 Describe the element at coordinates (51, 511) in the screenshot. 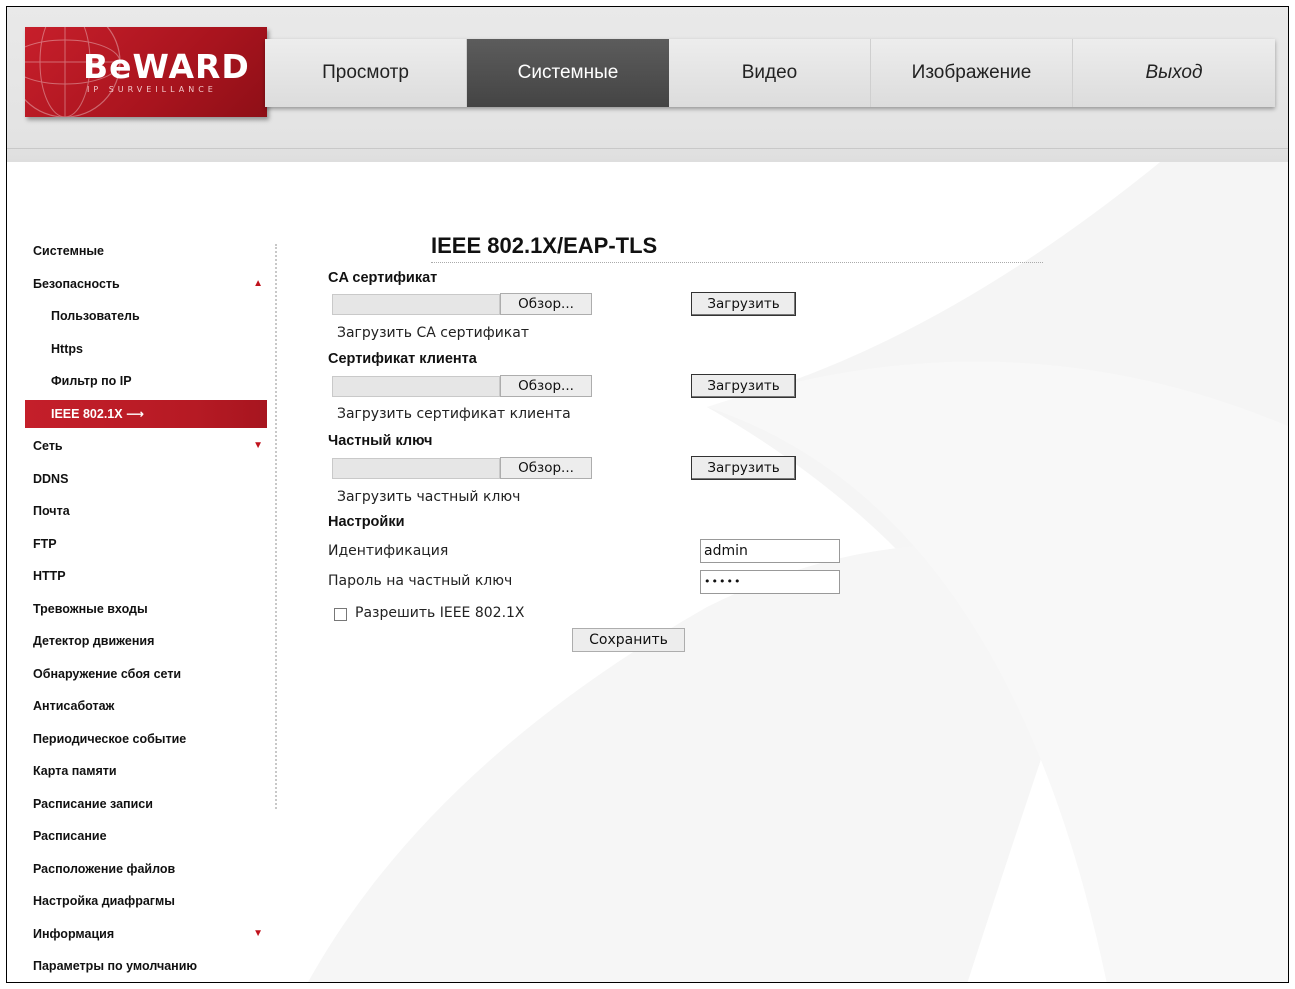

I see `sidebar-item-label: Почта` at that location.